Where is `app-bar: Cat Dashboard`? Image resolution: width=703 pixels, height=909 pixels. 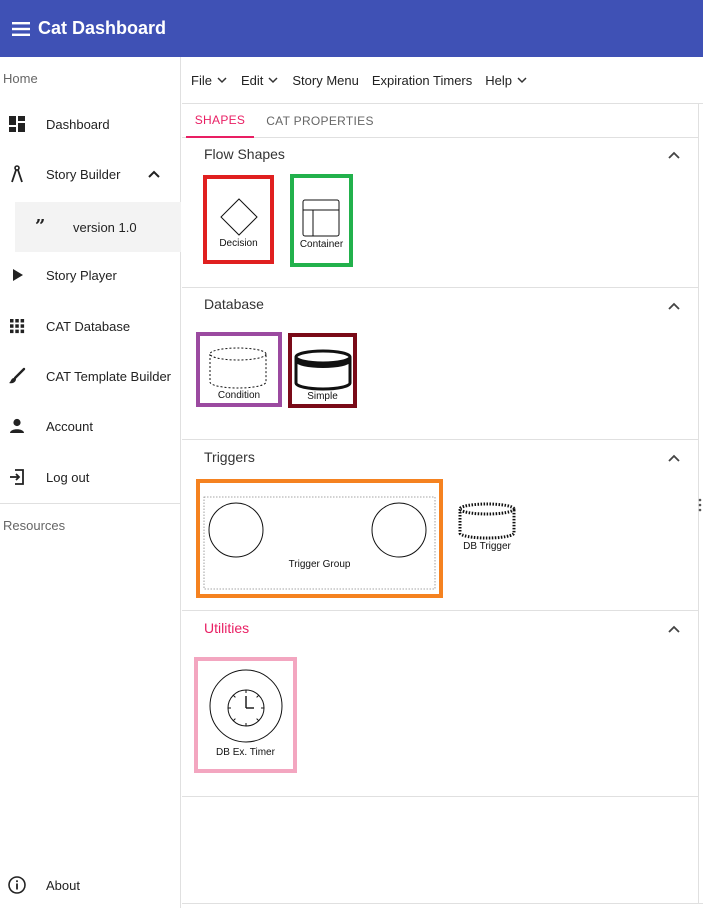 app-bar: Cat Dashboard is located at coordinates (351, 28).